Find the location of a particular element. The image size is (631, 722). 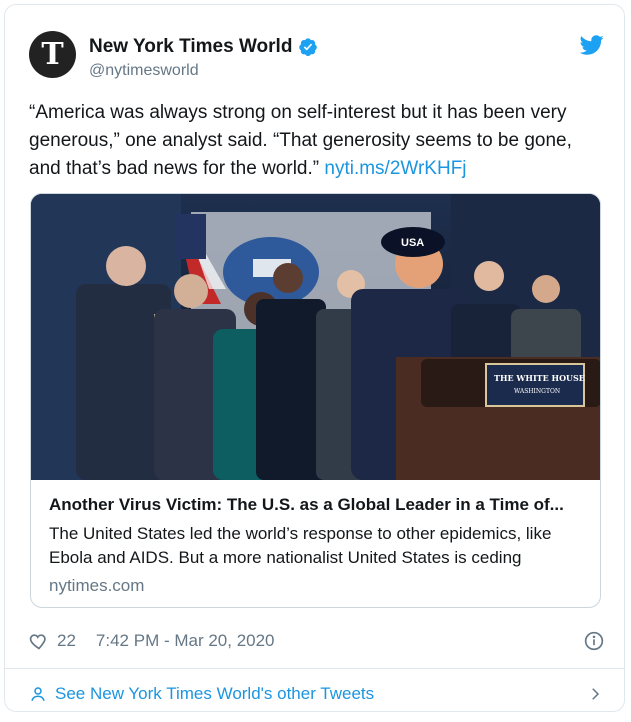

like-count: 22 is located at coordinates (66, 641).